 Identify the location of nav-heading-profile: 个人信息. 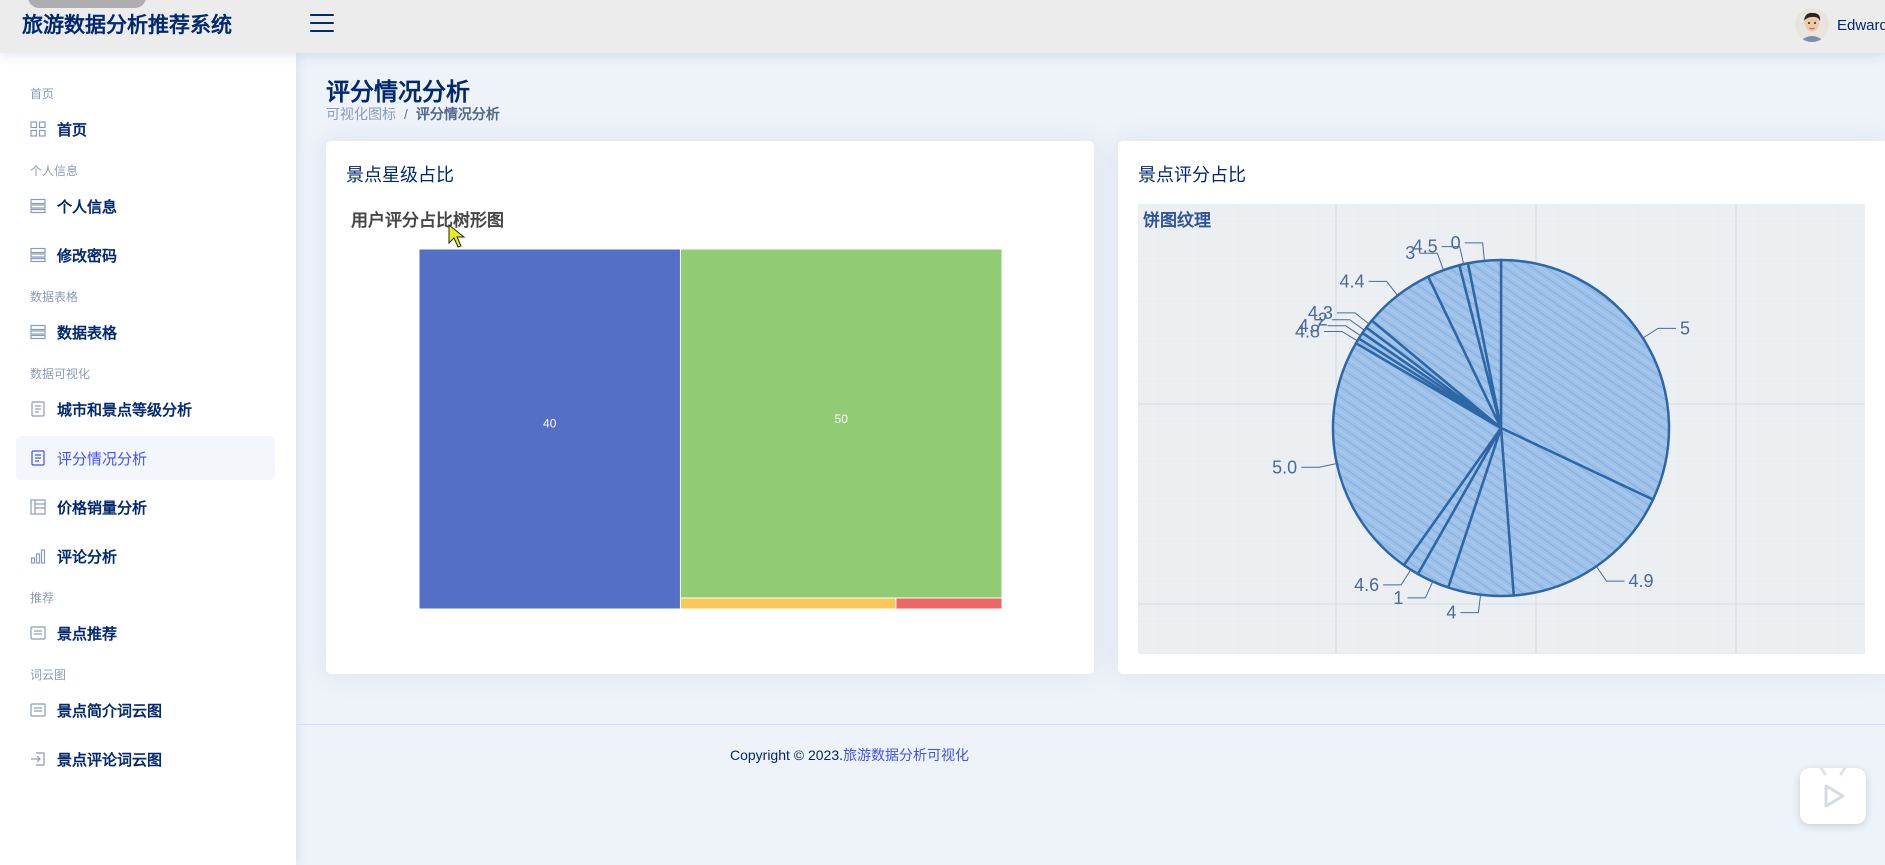
(54, 171).